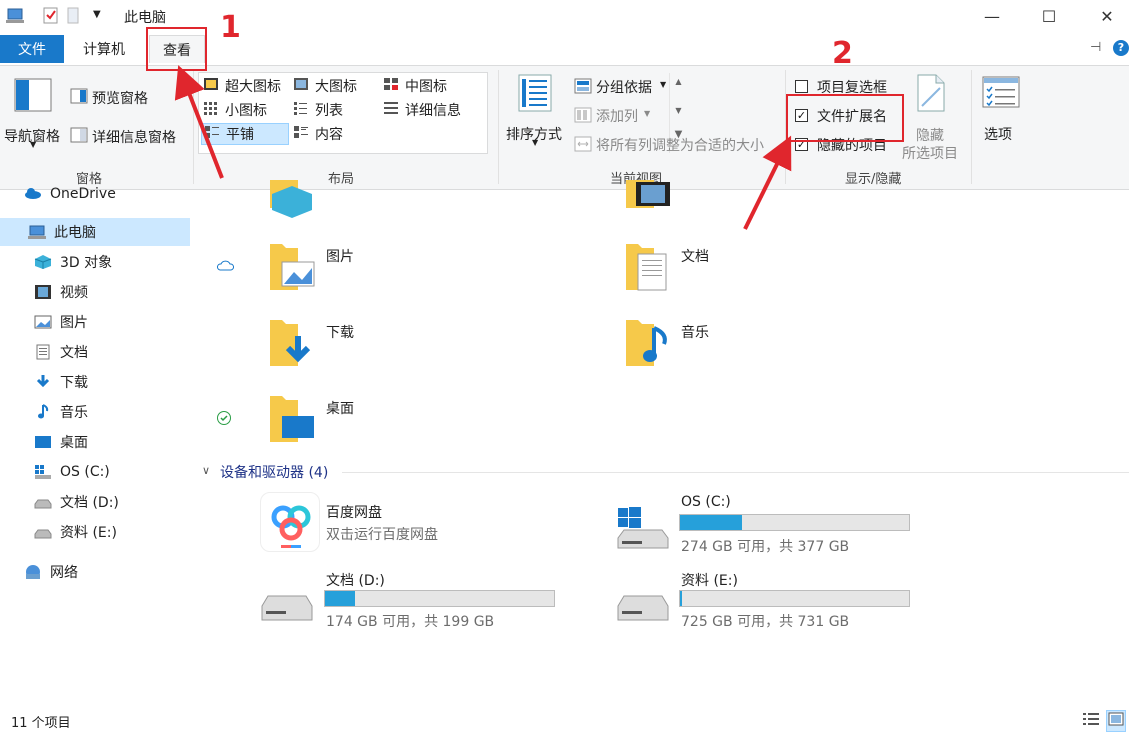 This screenshot has width=1129, height=734. What do you see at coordinates (648, 342) in the screenshot?
I see `music-folder-icon` at bounding box center [648, 342].